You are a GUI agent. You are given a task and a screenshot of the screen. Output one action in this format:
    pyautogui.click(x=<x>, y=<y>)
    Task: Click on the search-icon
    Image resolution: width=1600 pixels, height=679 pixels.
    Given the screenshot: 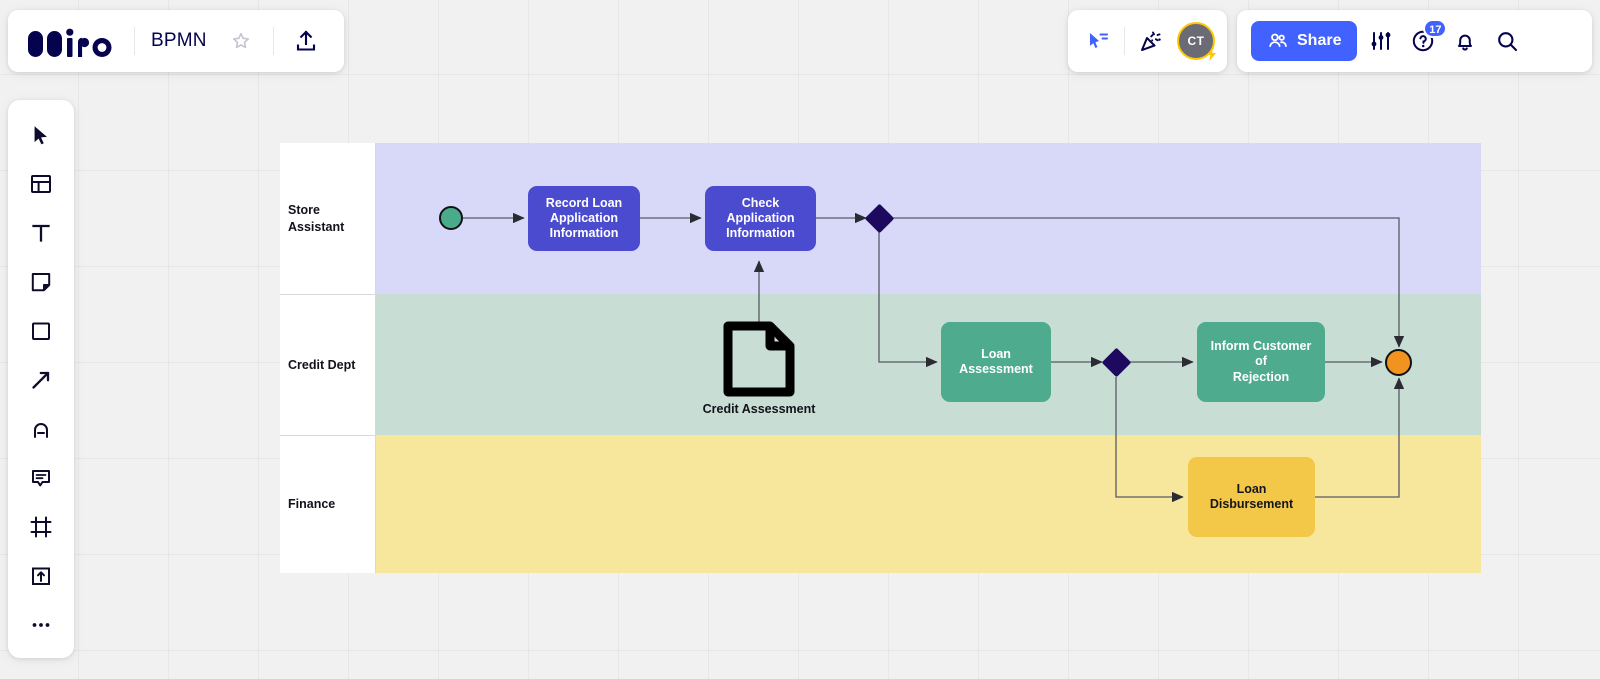 What is the action you would take?
    pyautogui.click(x=1508, y=42)
    